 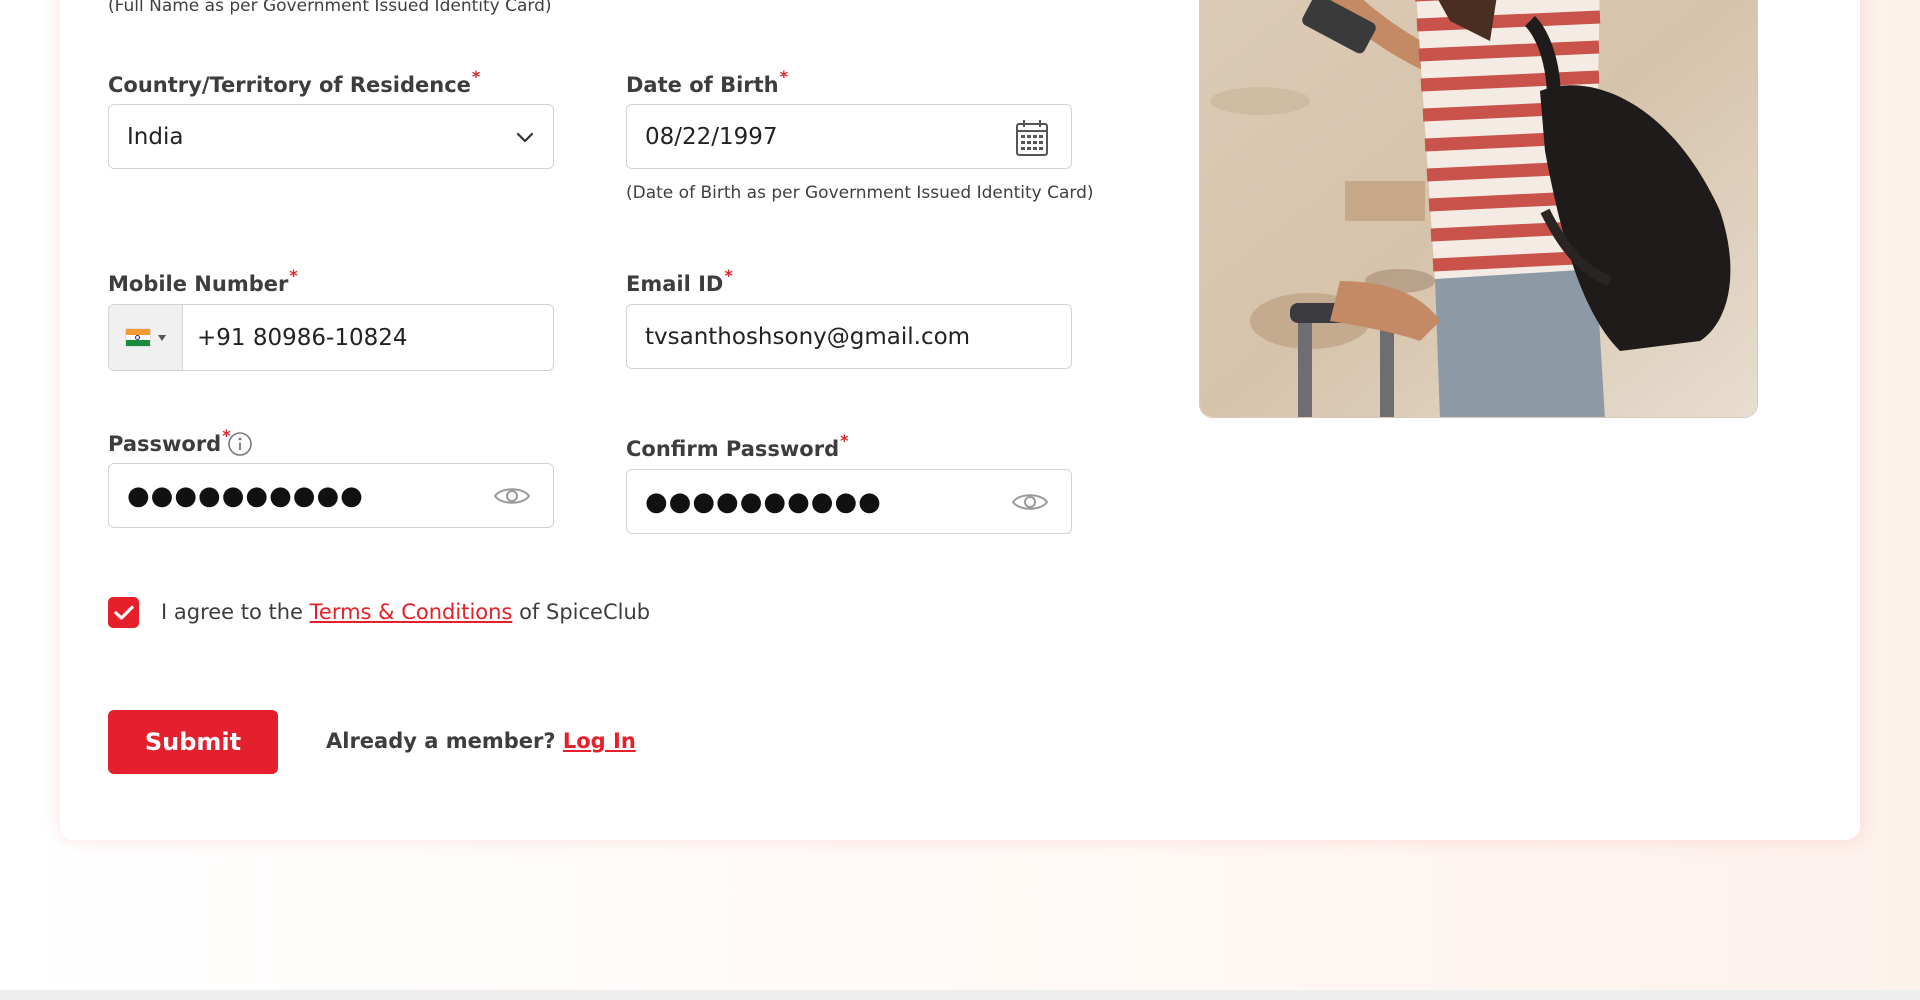 I want to click on password-input: ●●●●●●●●●●, so click(x=331, y=495).